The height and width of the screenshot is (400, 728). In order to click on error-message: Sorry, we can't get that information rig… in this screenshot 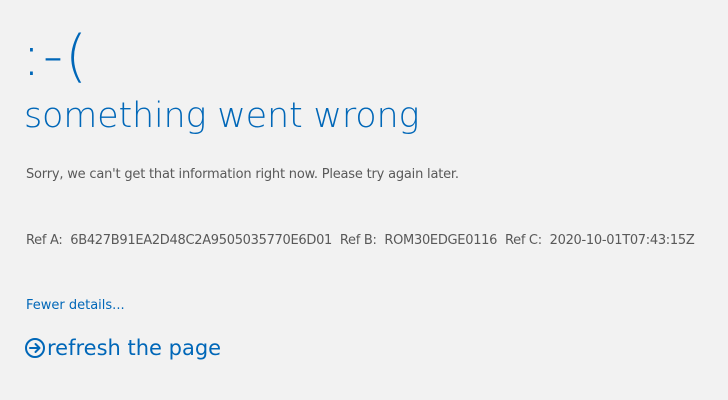, I will do `click(242, 174)`.